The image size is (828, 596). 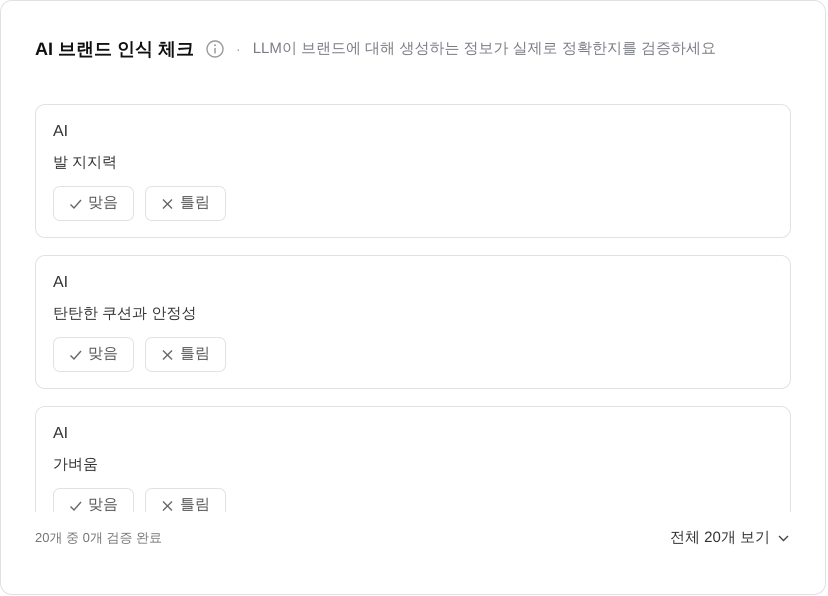 I want to click on panel-title: AI 브랜드 인식 체크, so click(x=114, y=49).